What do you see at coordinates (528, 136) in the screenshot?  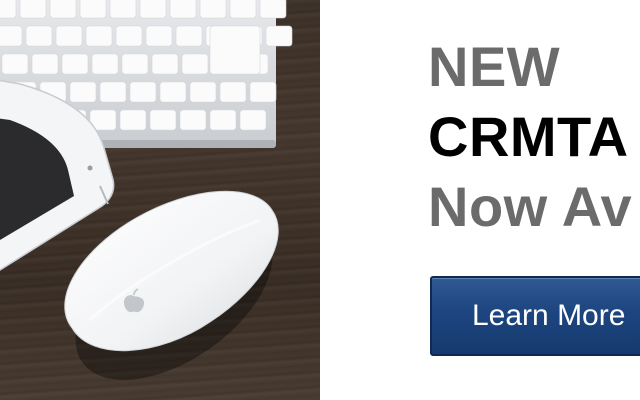 I see `headline-line-product: CRMTA` at bounding box center [528, 136].